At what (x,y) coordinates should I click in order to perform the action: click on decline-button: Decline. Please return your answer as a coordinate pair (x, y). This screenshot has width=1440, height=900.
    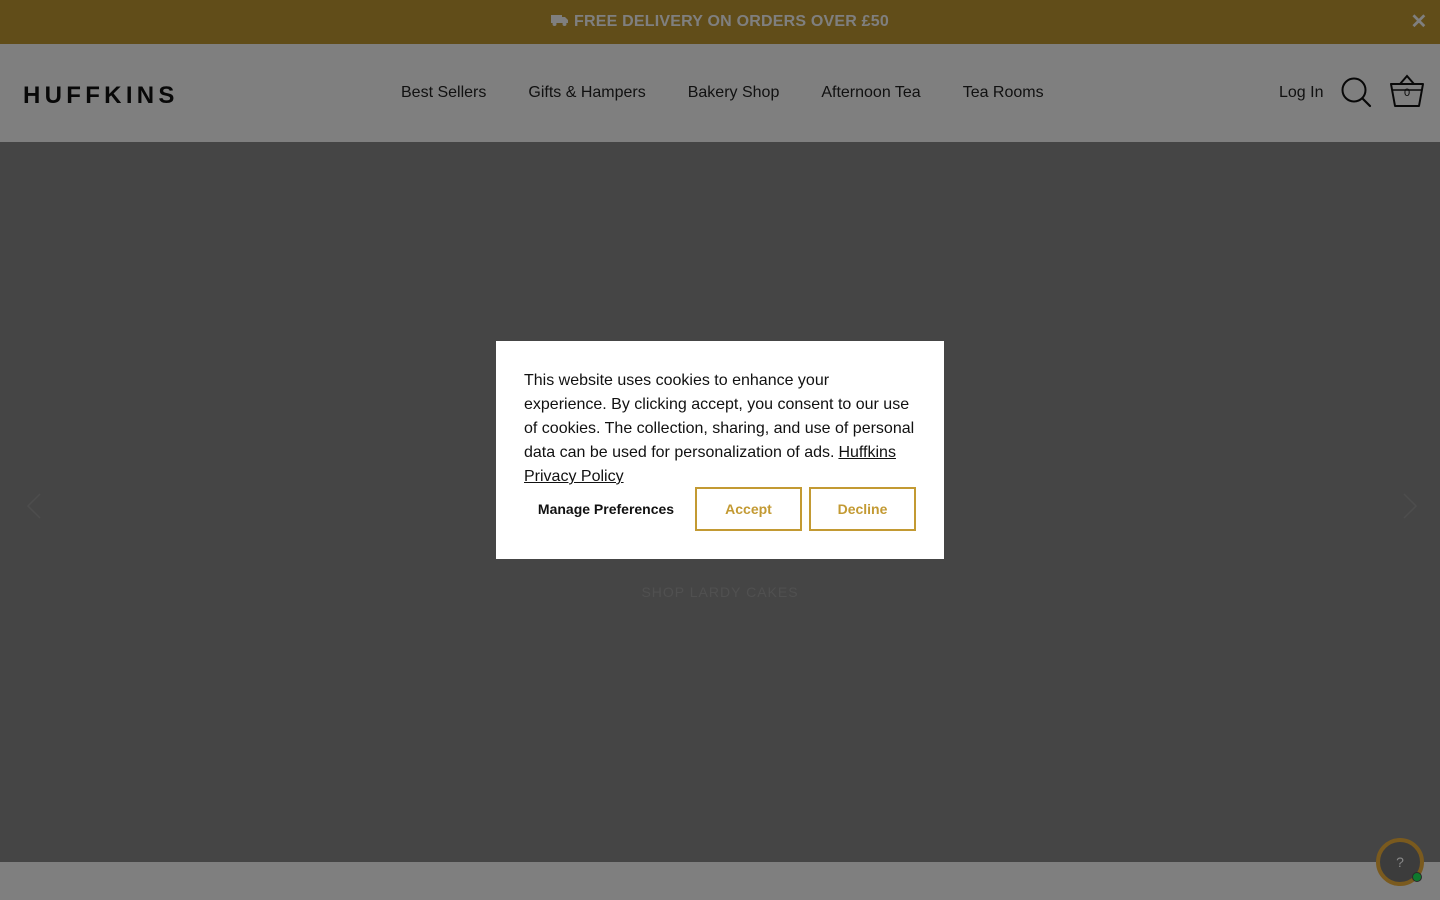
    Looking at the image, I should click on (862, 509).